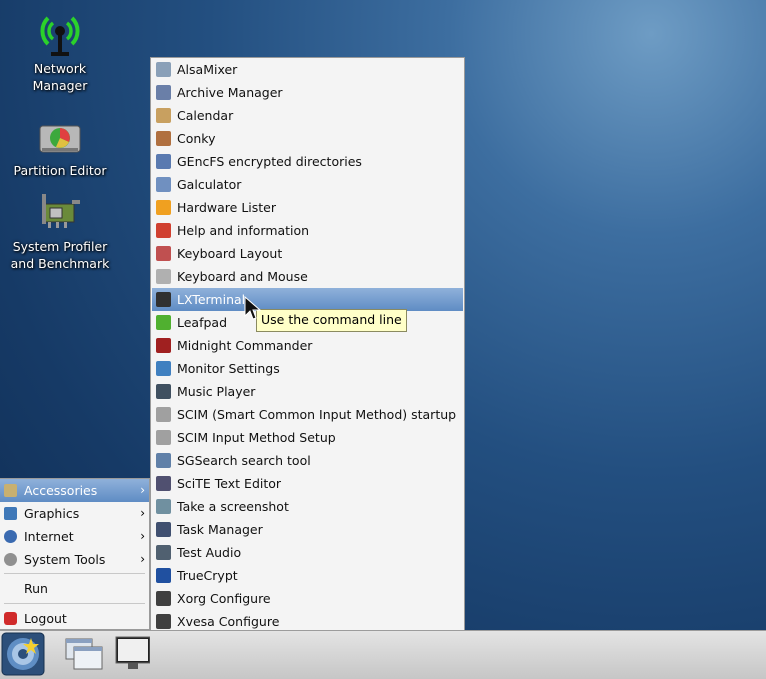 This screenshot has width=766, height=679. I want to click on submenu-item-scim-smart-common-input-method-startup: SCIM (Smart Common Input Method) startup, so click(307, 414).